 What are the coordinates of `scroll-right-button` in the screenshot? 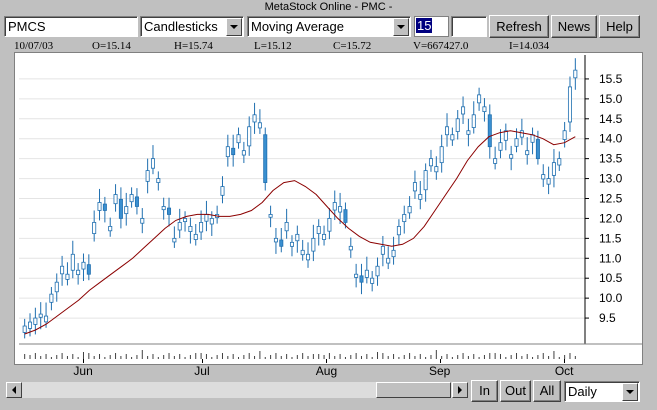 It's located at (460, 390).